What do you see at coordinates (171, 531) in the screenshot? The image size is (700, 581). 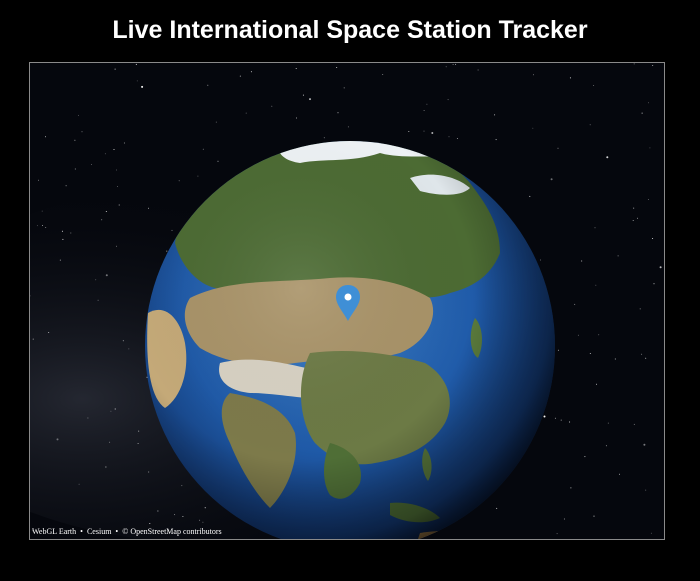 I see `credit-openstreetmap: © OpenStreetMap contributors` at bounding box center [171, 531].